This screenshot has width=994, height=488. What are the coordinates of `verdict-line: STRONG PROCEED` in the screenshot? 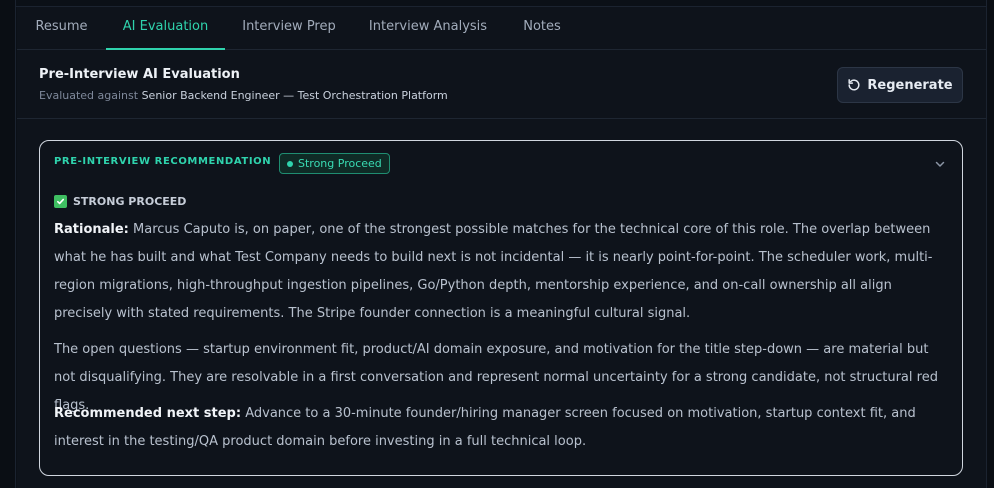 It's located at (120, 201).